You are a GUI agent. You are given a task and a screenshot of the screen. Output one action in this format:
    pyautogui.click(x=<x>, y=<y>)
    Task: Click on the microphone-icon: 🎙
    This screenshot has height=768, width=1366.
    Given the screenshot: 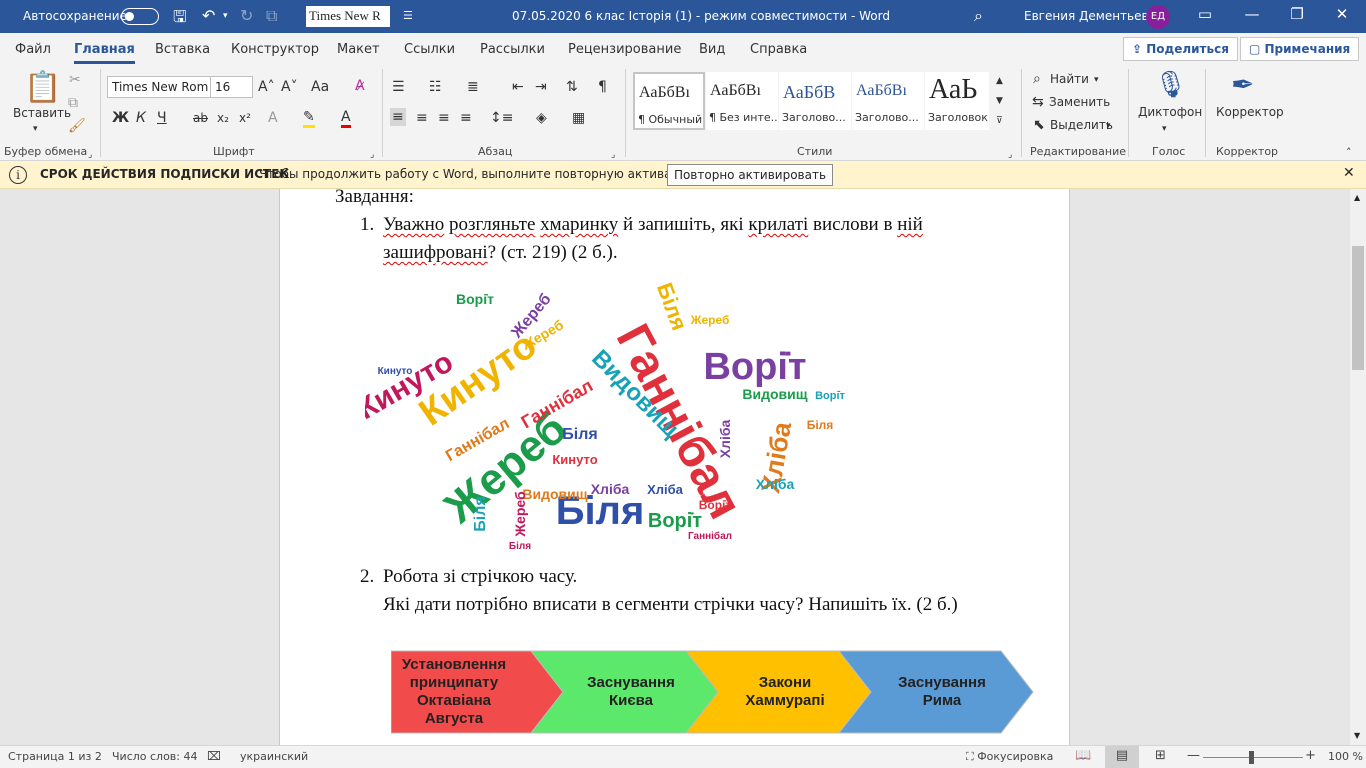 What is the action you would take?
    pyautogui.click(x=1170, y=85)
    